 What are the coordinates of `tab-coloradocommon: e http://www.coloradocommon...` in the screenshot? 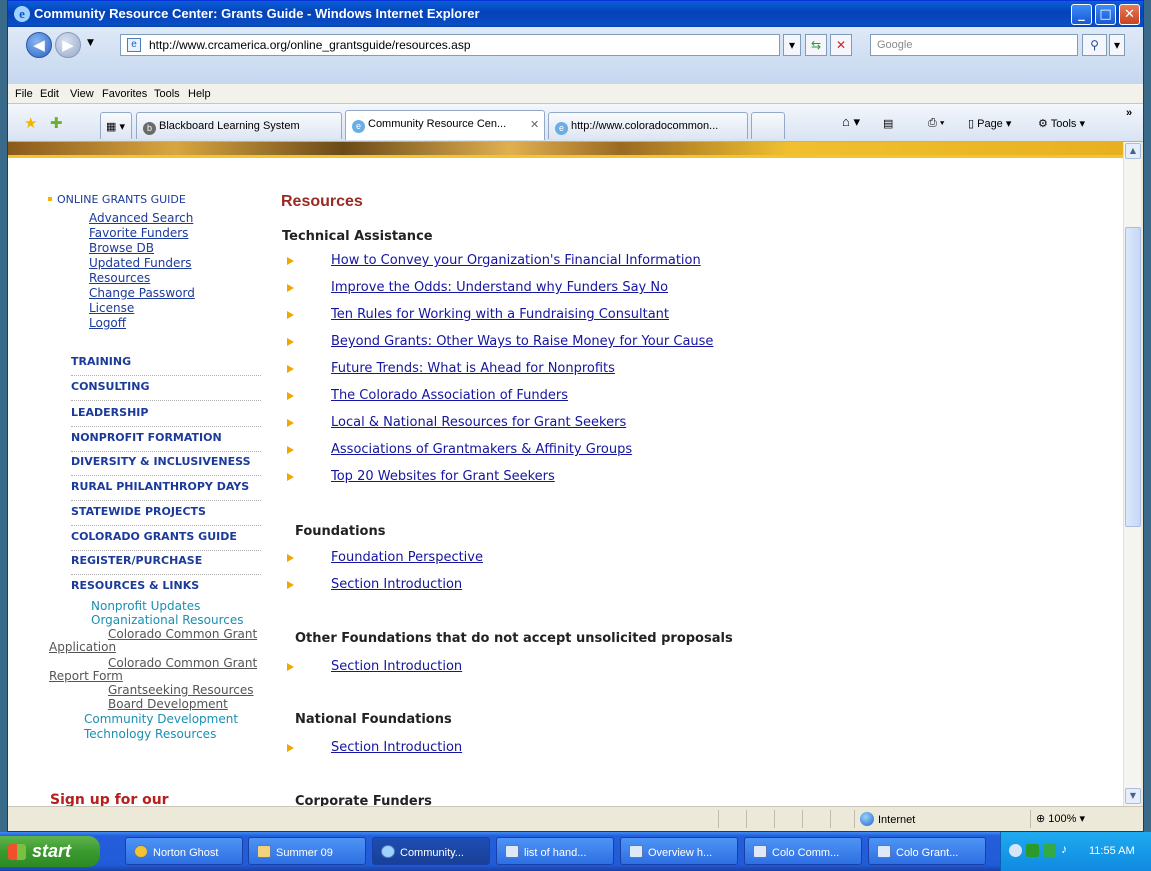 It's located at (648, 125).